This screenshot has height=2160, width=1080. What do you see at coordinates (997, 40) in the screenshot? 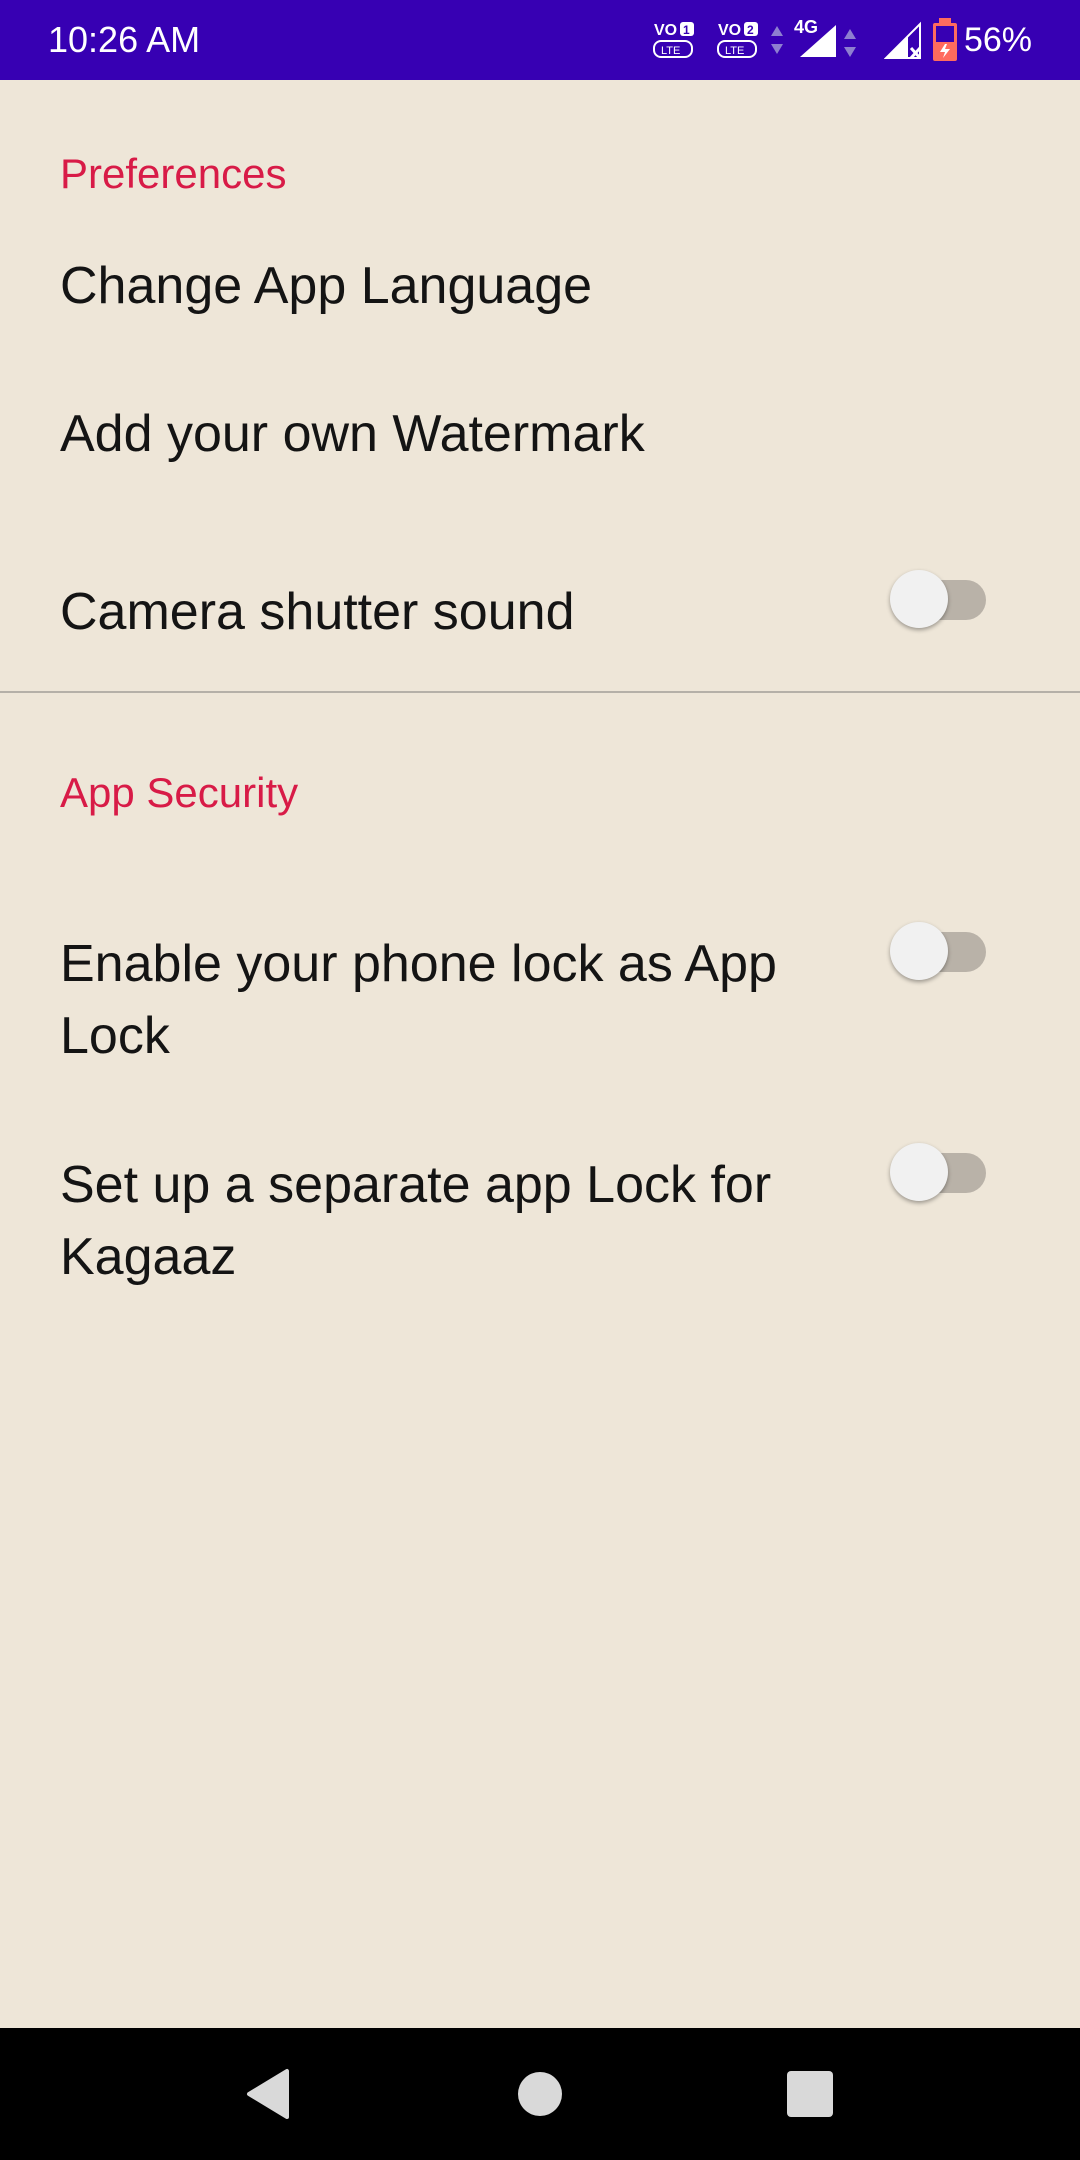
I see `battery-percent: 56%` at bounding box center [997, 40].